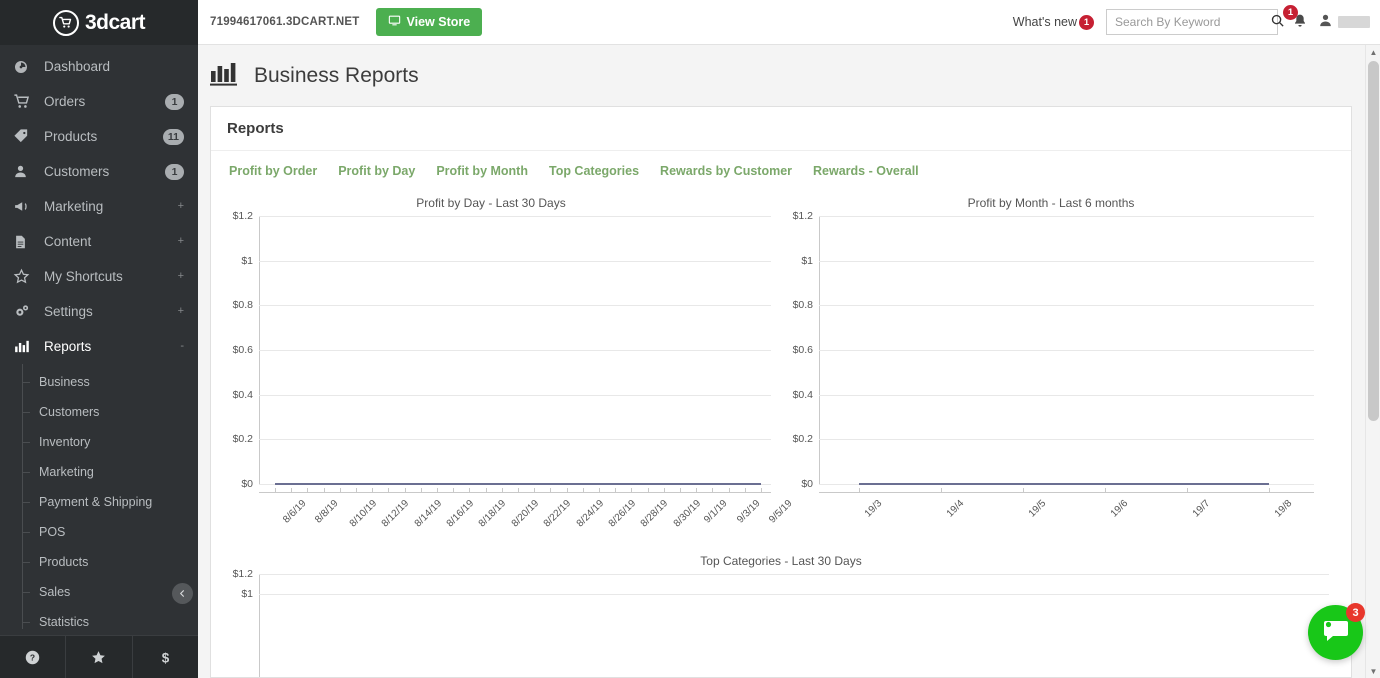  Describe the element at coordinates (115, 22) in the screenshot. I see `brand-name: 3dcart` at that location.